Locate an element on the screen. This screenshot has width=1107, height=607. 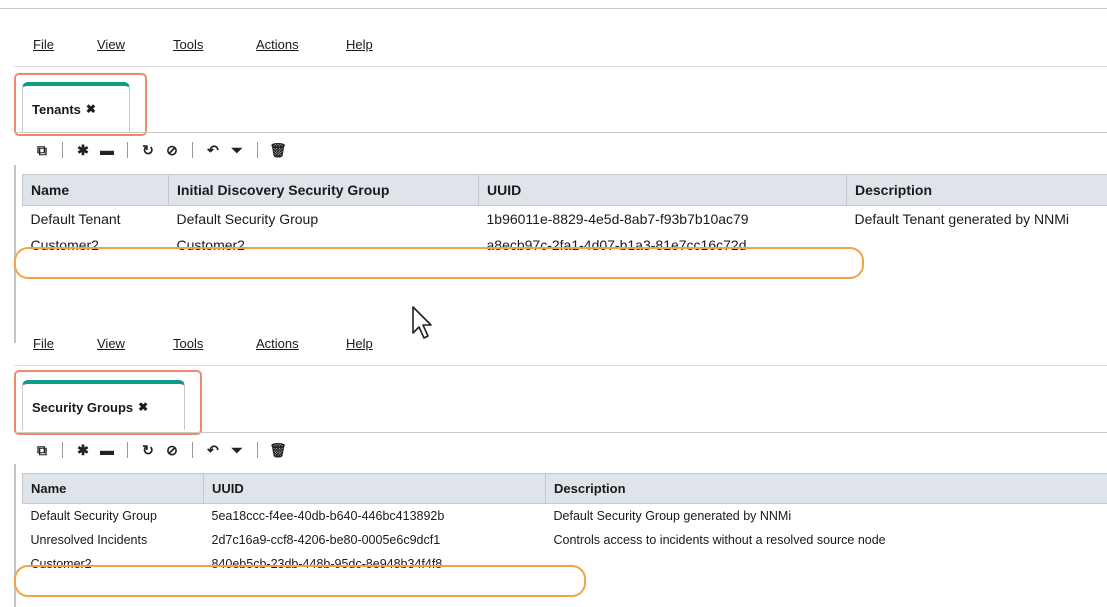
menu-bar-tenants: File View Tools Actions Help is located at coordinates (553, 44).